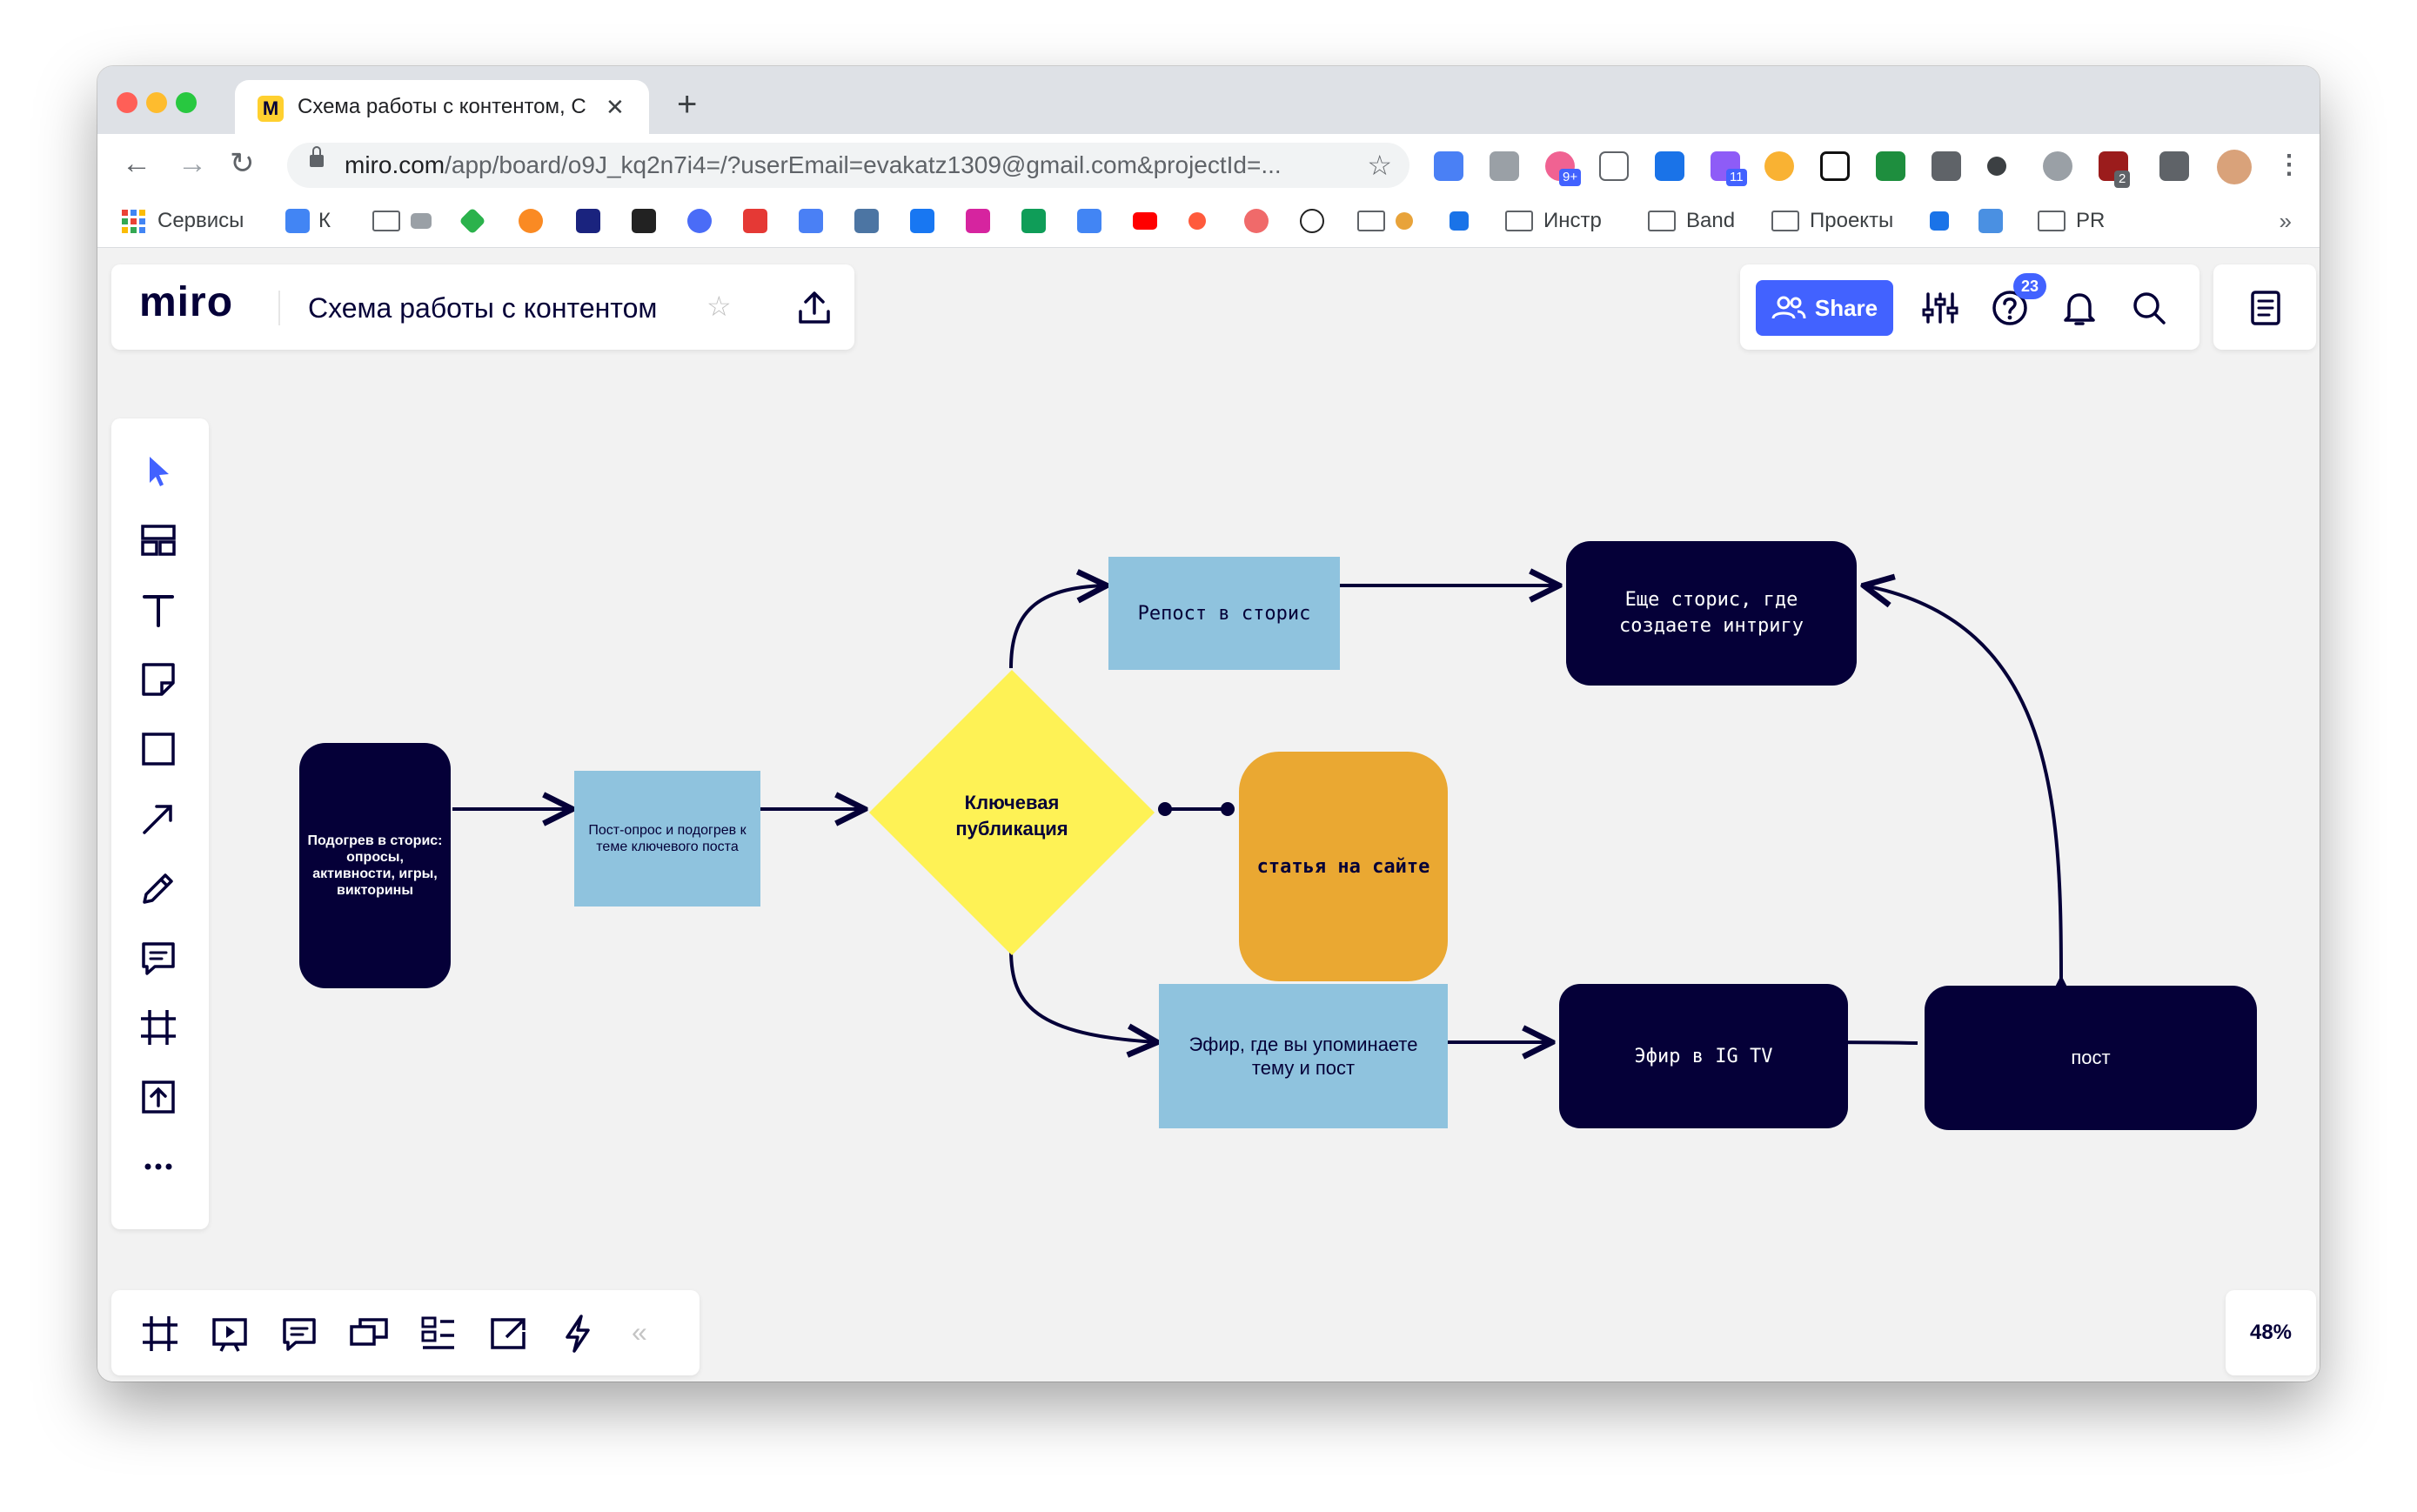 Image resolution: width=2417 pixels, height=1512 pixels. What do you see at coordinates (531, 221) in the screenshot?
I see `music-icon` at bounding box center [531, 221].